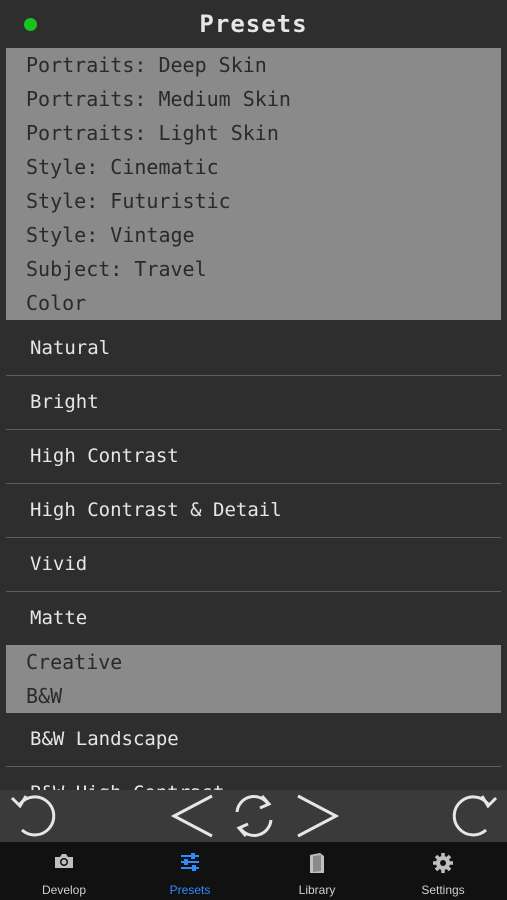 The image size is (507, 900). I want to click on previous-icon, so click(191, 816).